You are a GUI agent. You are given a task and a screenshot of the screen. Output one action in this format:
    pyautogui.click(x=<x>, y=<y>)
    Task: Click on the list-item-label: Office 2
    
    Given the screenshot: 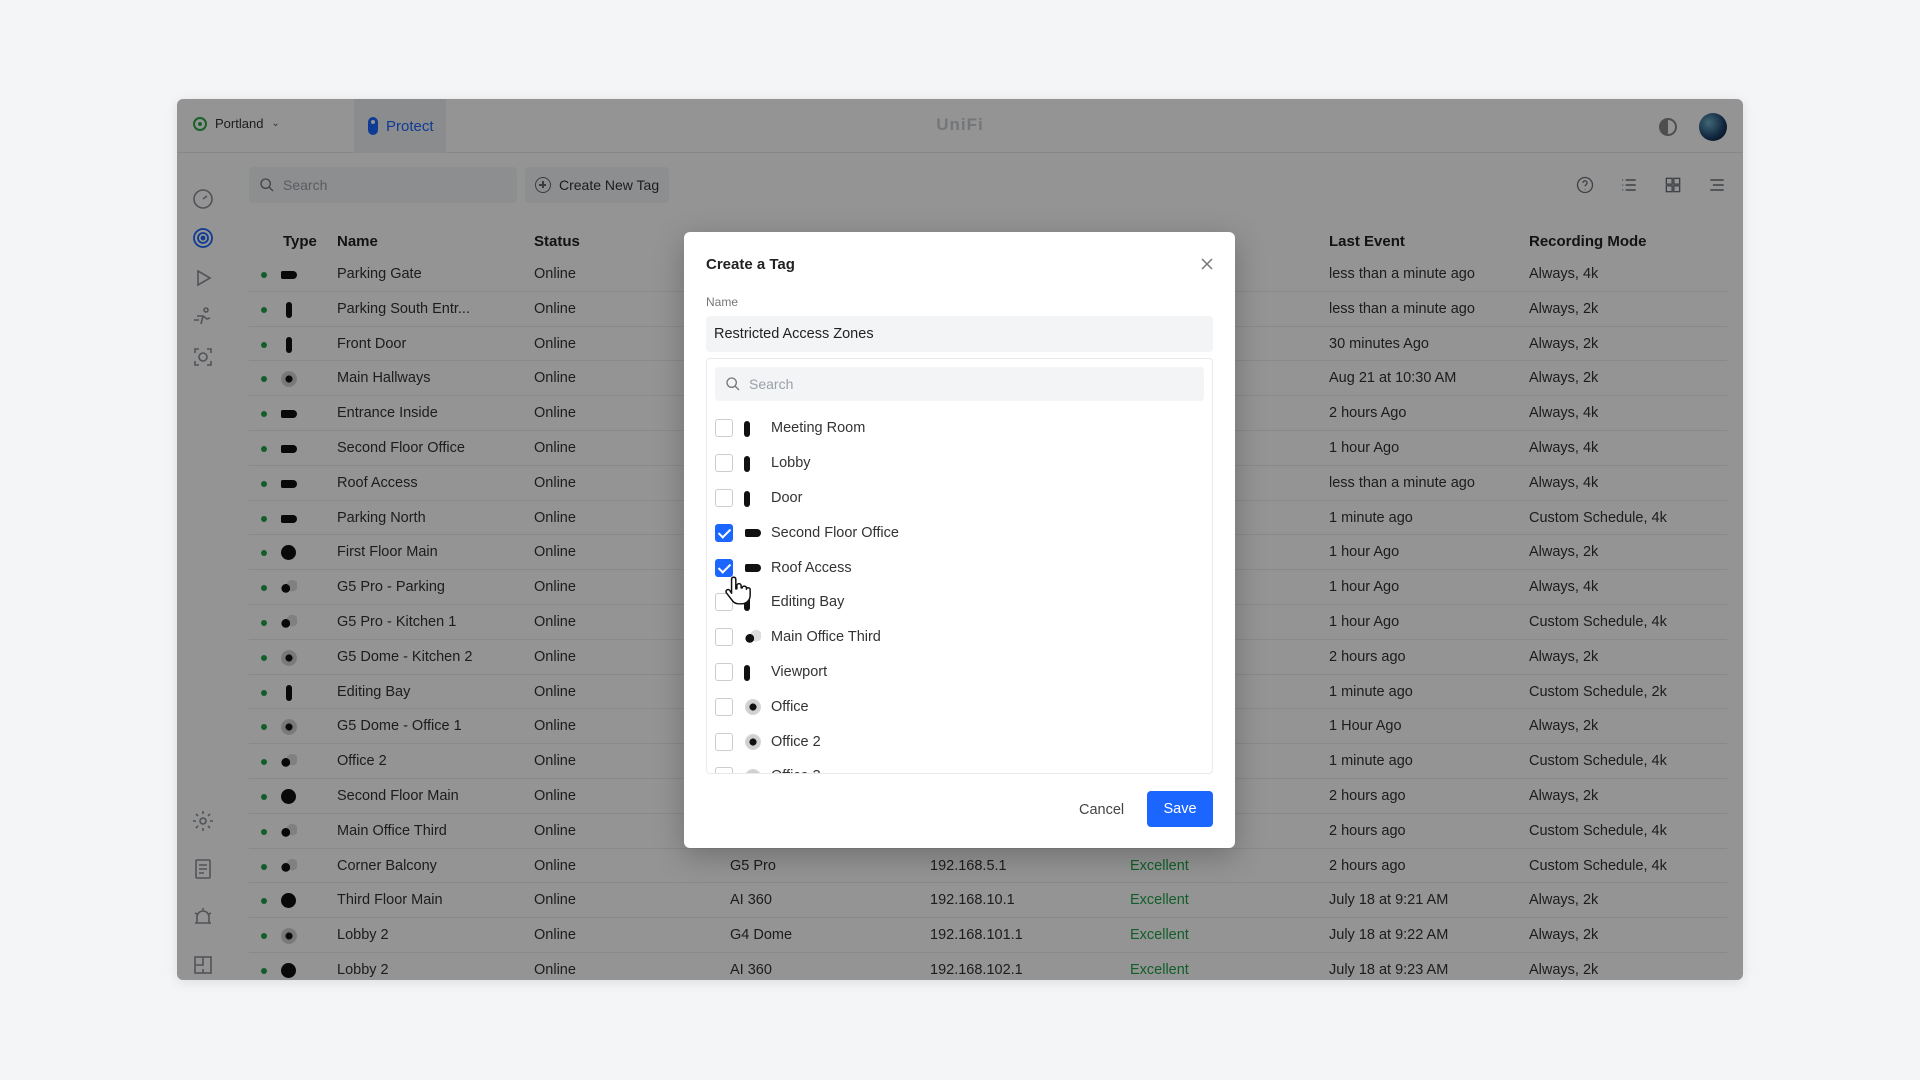 What is the action you would take?
    pyautogui.click(x=796, y=741)
    